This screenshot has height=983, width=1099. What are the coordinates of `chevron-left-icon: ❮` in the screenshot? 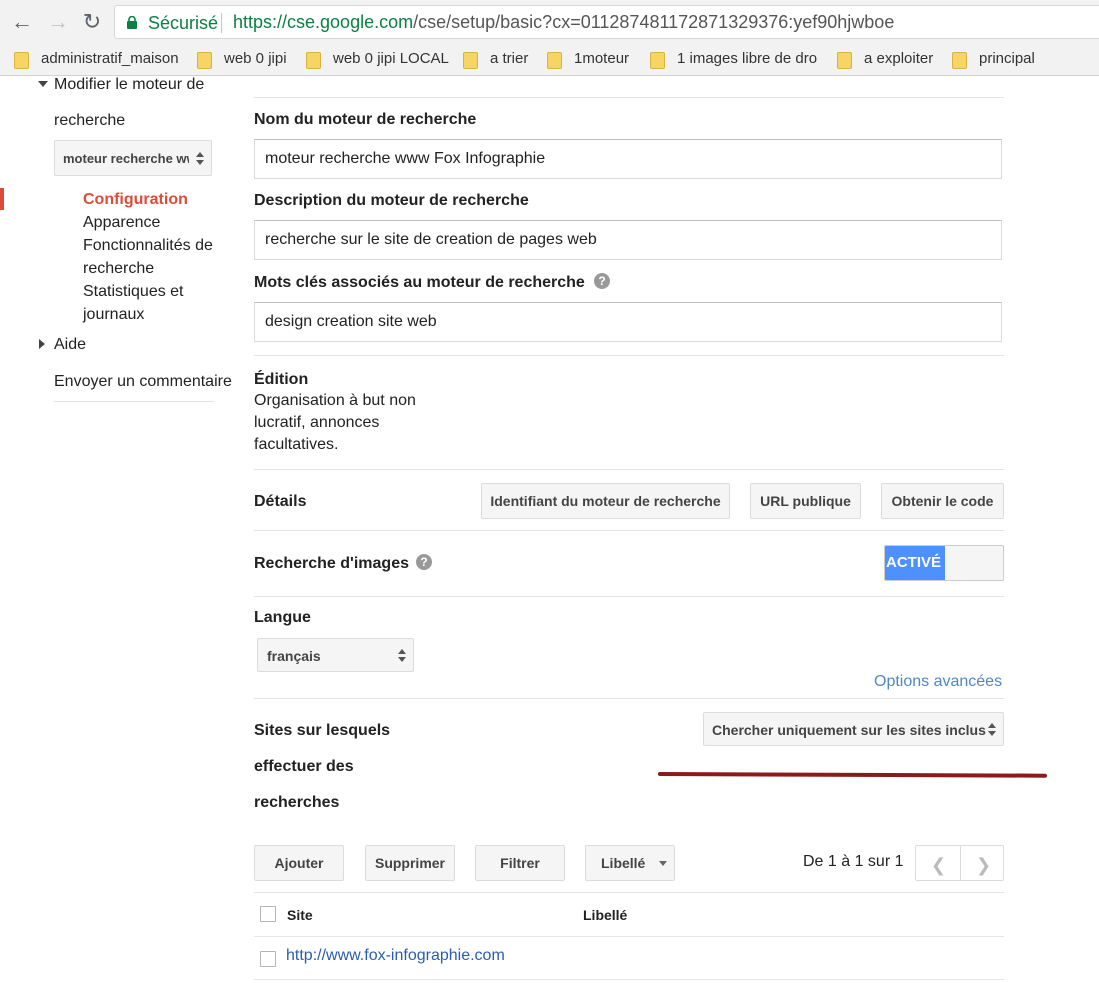 It's located at (938, 865).